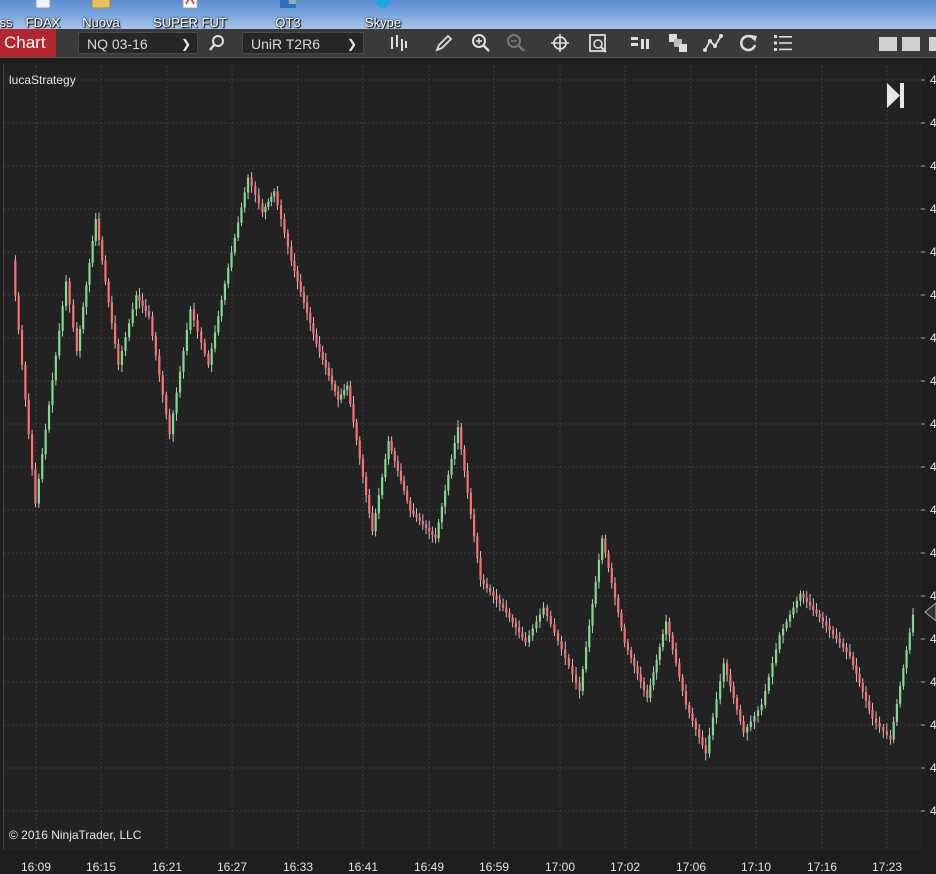 The image size is (936, 874). Describe the element at coordinates (887, 867) in the screenshot. I see `time-tick-label: 17:23` at that location.